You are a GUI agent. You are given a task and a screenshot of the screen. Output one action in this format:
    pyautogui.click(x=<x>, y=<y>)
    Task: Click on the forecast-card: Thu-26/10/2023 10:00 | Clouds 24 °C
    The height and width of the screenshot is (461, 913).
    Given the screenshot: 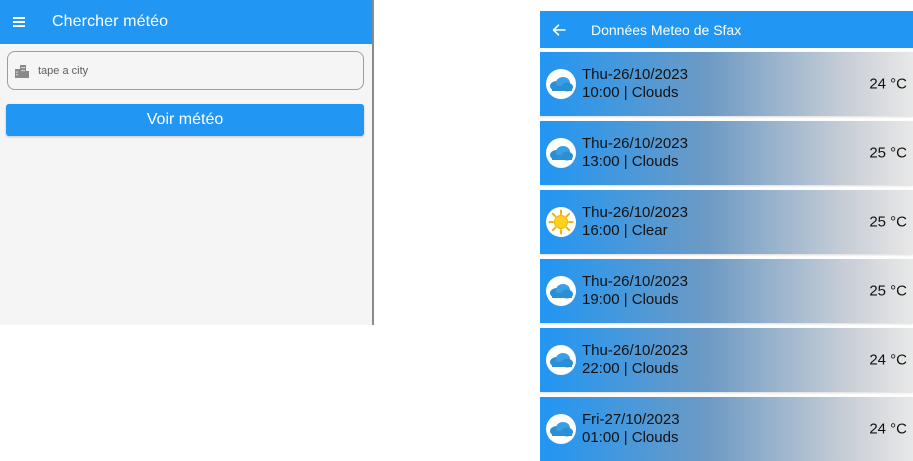 What is the action you would take?
    pyautogui.click(x=726, y=84)
    